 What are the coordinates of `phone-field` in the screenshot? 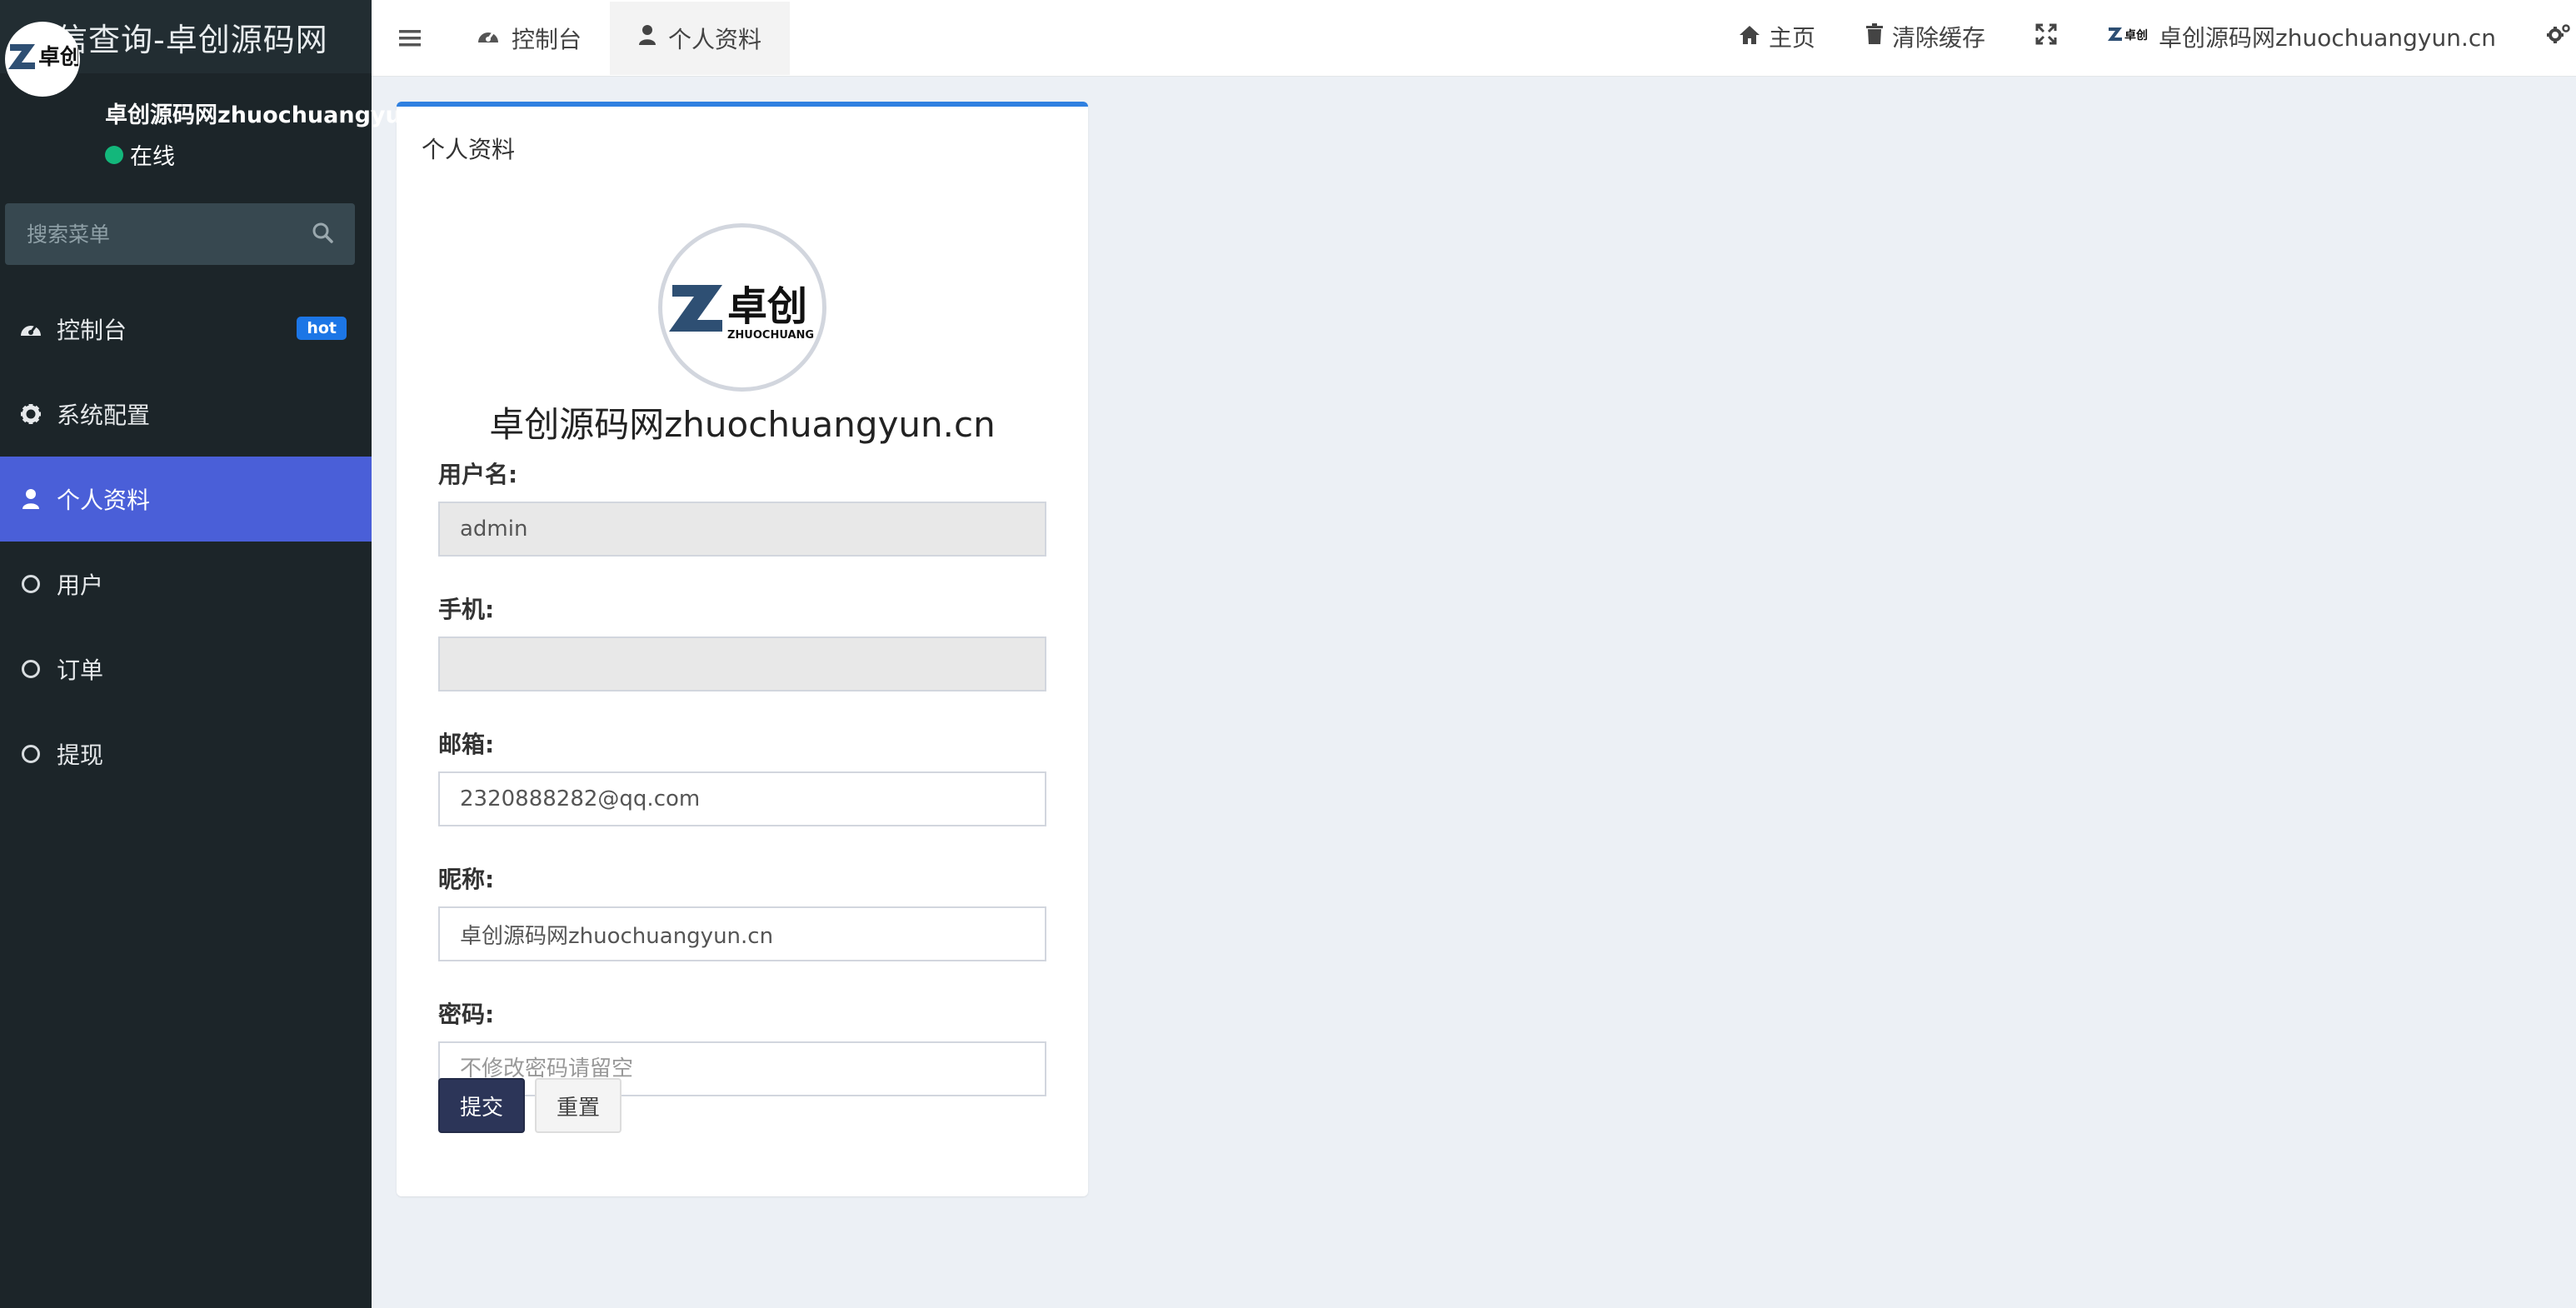 It's located at (742, 664).